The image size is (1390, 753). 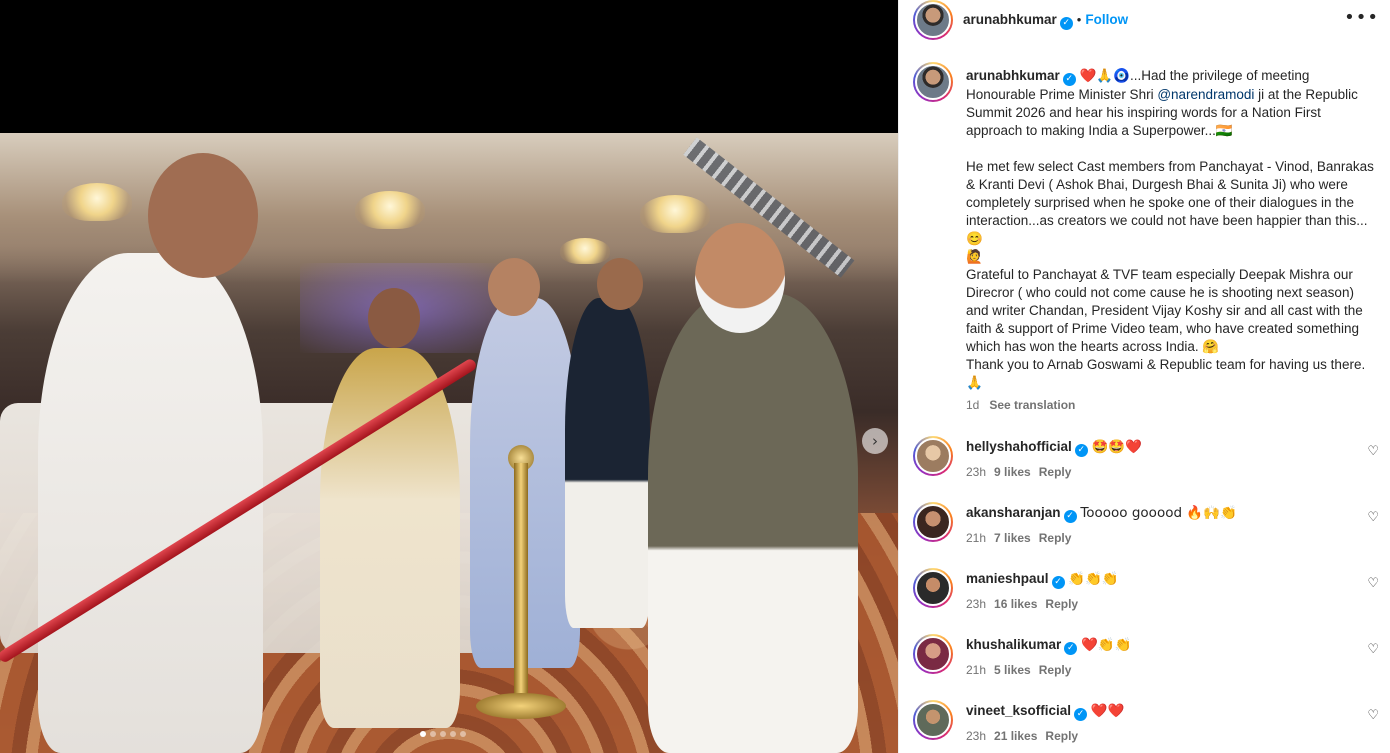 What do you see at coordinates (1104, 76) in the screenshot?
I see `caption-emojis: ❤️🙏🧿` at bounding box center [1104, 76].